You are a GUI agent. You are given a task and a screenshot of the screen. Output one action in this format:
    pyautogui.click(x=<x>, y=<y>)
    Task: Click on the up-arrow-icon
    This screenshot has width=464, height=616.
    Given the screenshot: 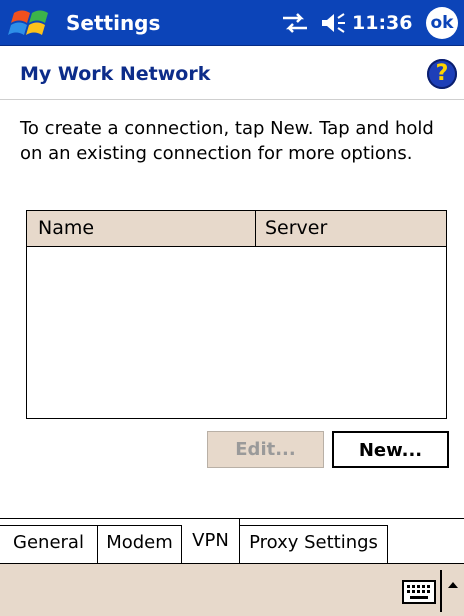 What is the action you would take?
    pyautogui.click(x=453, y=584)
    